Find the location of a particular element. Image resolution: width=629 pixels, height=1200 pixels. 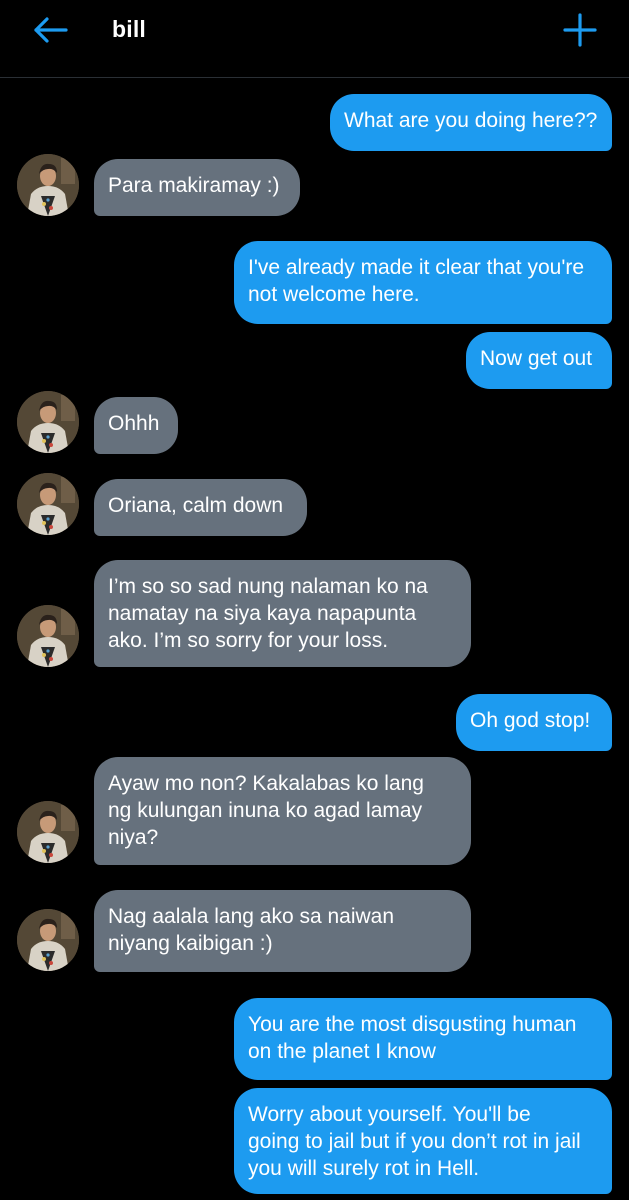

arrow-left-icon is located at coordinates (51, 30).